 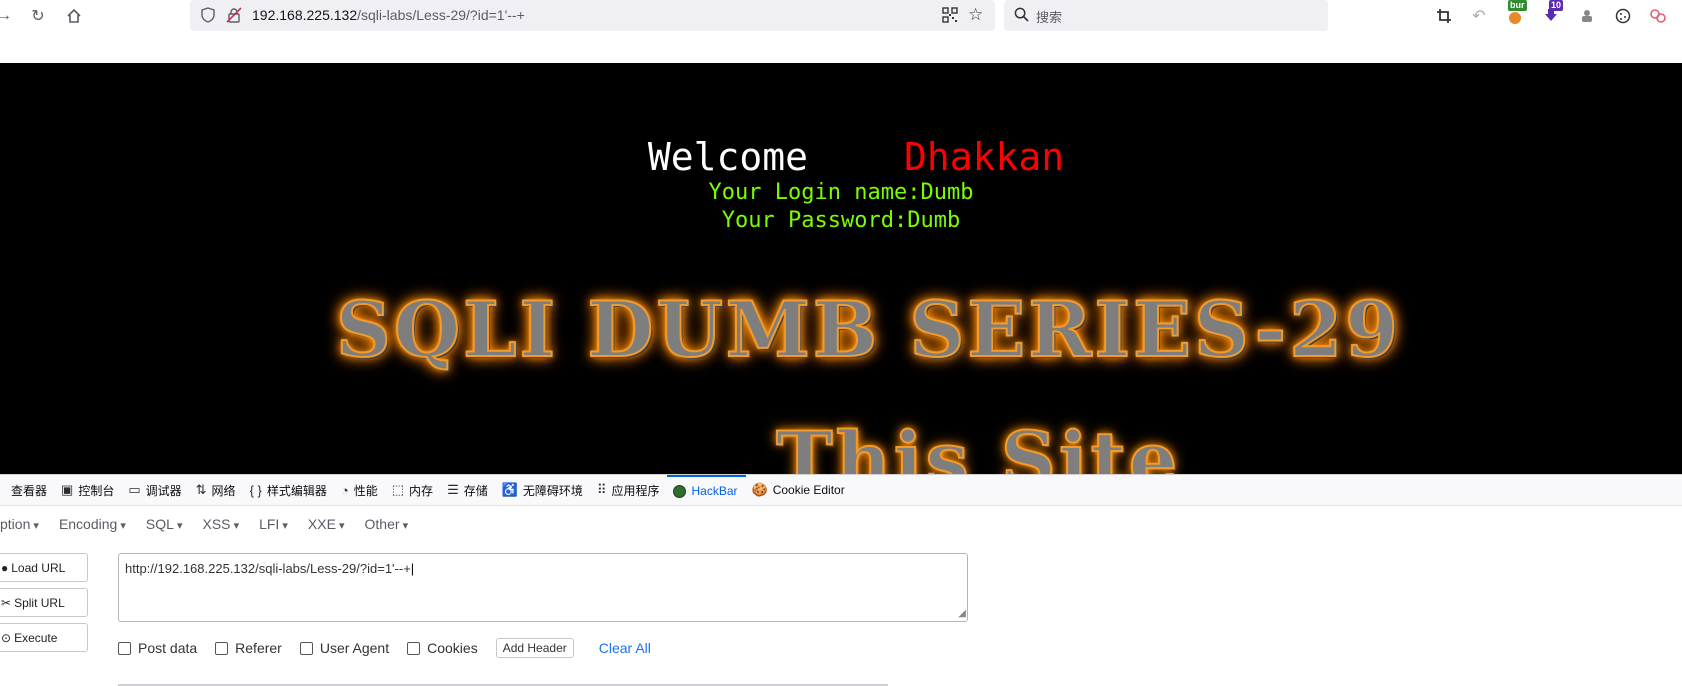 I want to click on referer-checkbox: Referer, so click(x=248, y=648).